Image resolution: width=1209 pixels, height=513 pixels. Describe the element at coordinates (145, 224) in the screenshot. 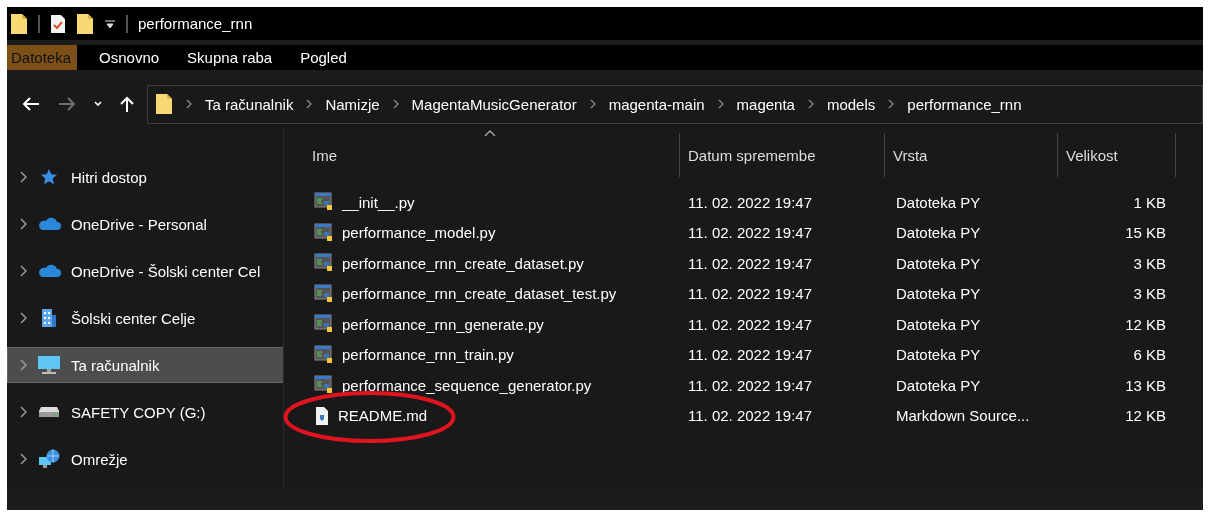

I see `sidebar-item: OneDrive - Personal` at that location.